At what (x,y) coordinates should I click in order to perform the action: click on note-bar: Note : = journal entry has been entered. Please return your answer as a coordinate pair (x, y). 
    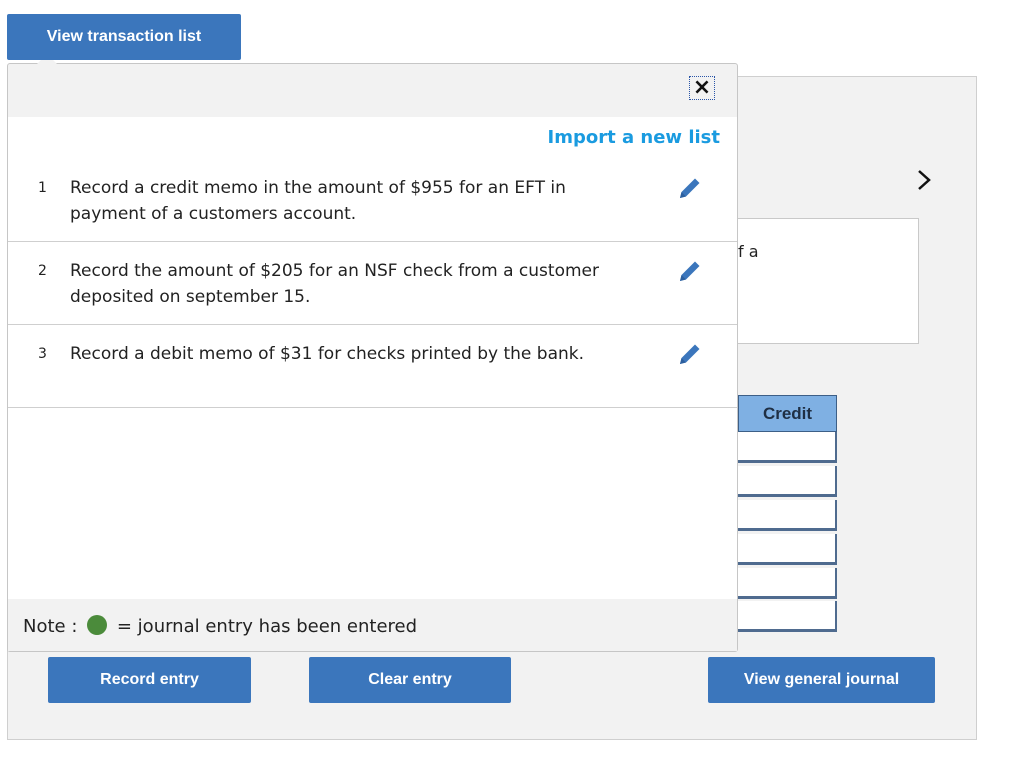
    Looking at the image, I should click on (372, 625).